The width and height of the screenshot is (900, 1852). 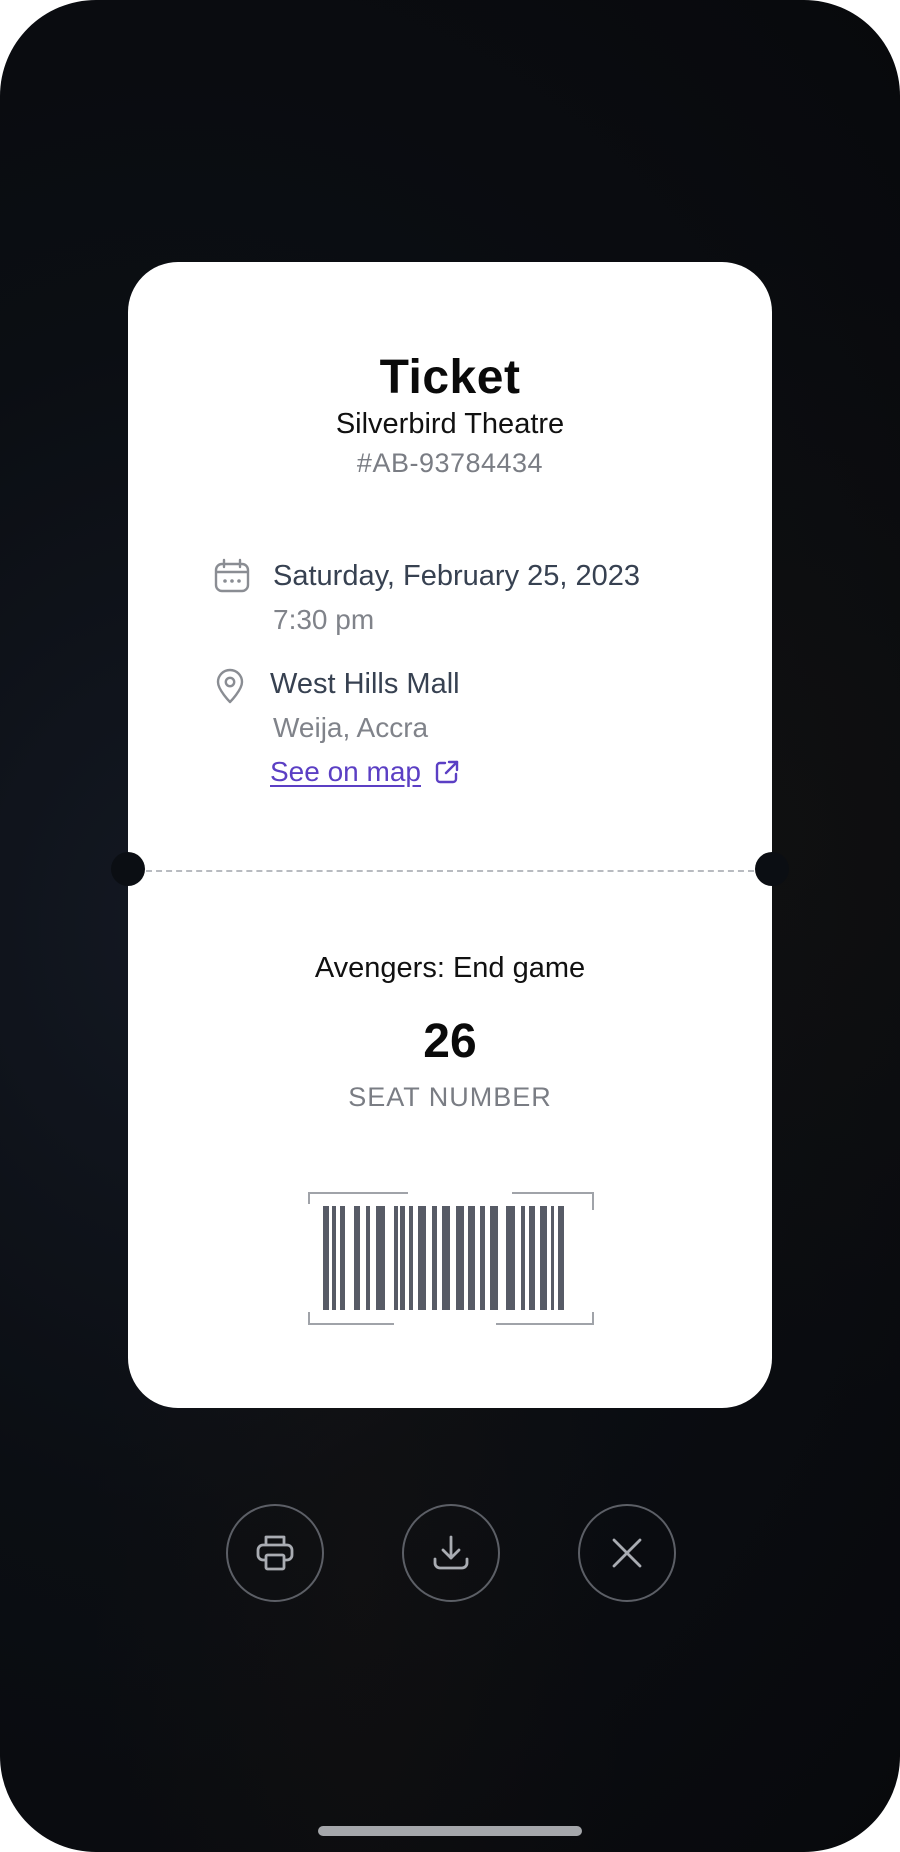 I want to click on print-button, so click(x=275, y=1553).